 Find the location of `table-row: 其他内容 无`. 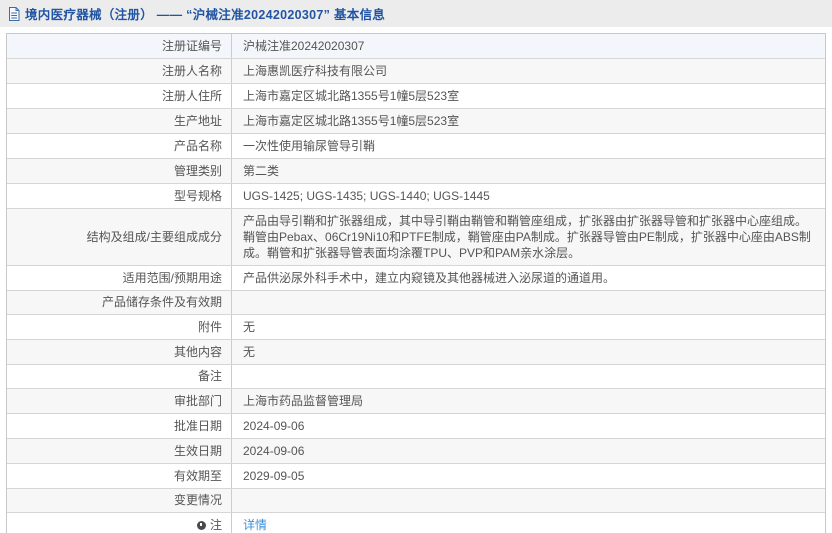

table-row: 其他内容 无 is located at coordinates (416, 351).